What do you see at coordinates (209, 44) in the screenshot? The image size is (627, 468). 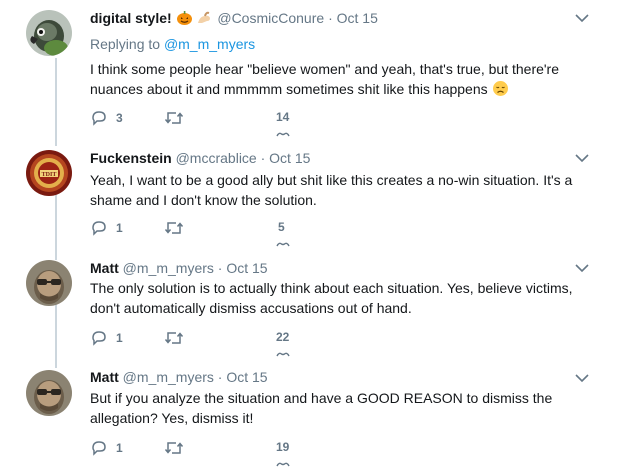 I see `replying-to-mention: @m_m_myers` at bounding box center [209, 44].